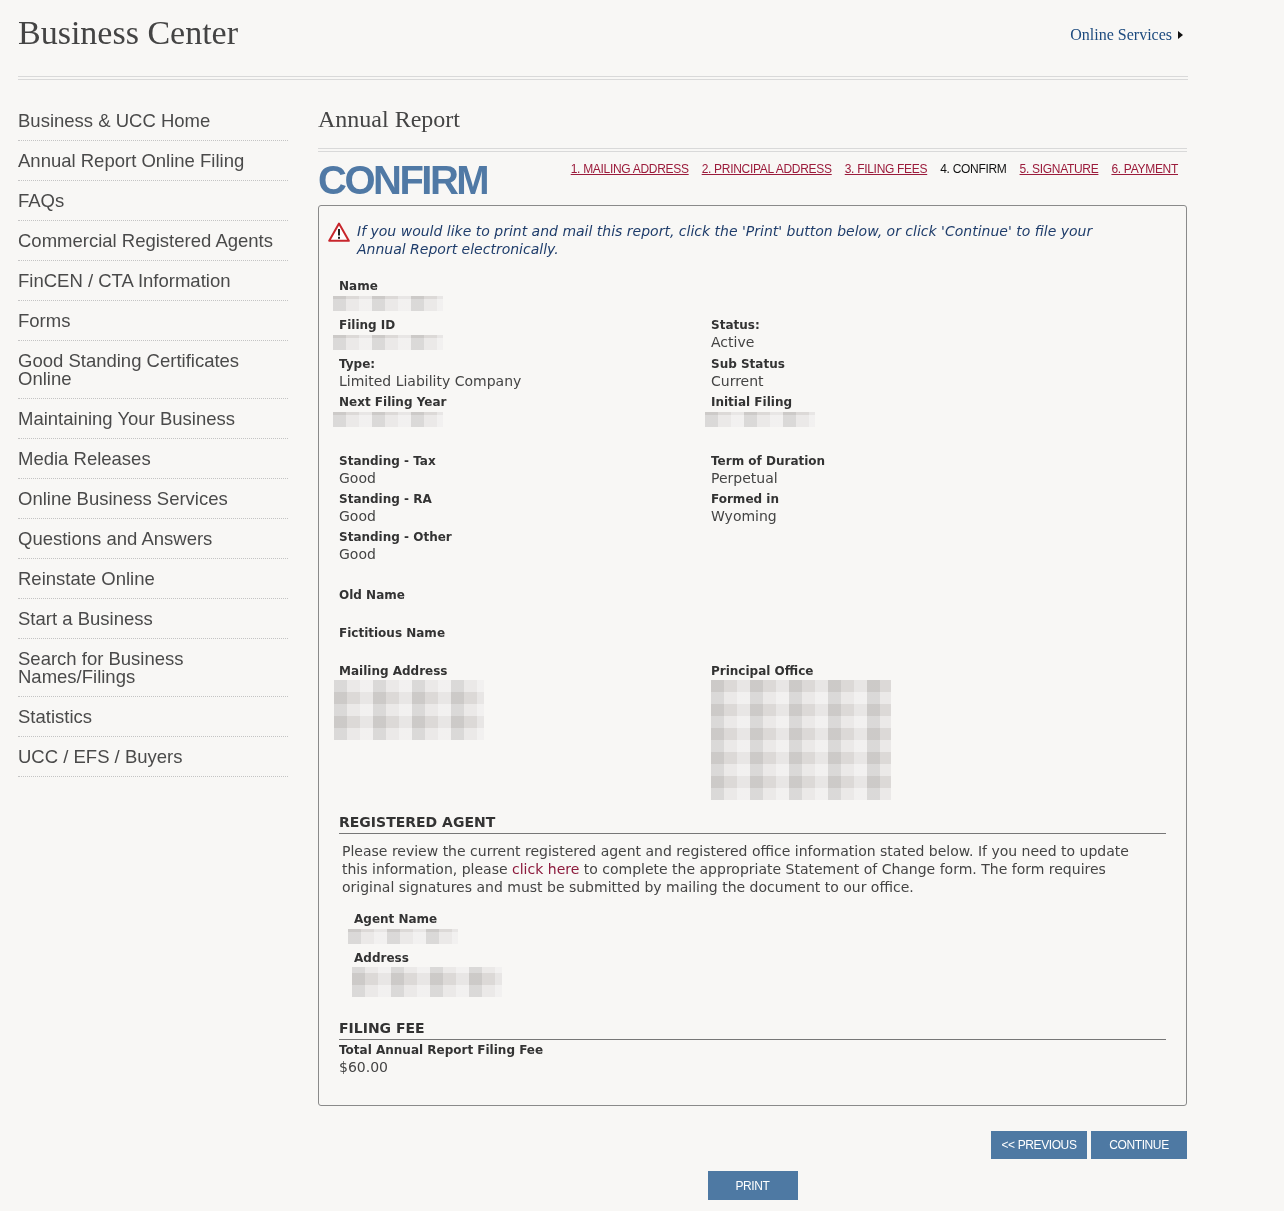  What do you see at coordinates (733, 342) in the screenshot?
I see `field-value: Active` at bounding box center [733, 342].